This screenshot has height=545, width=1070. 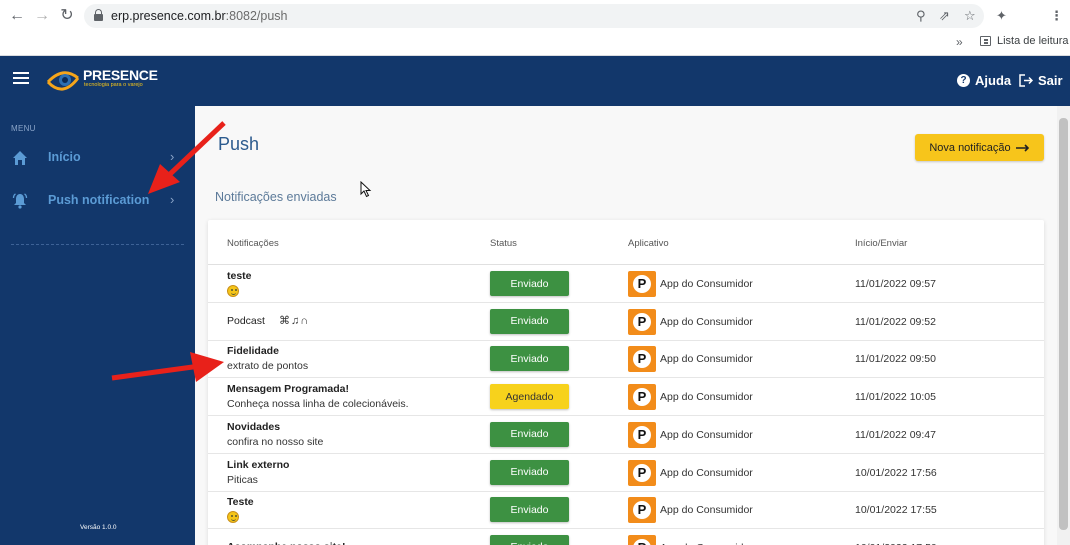 What do you see at coordinates (17, 16) in the screenshot?
I see `back-icon: ←` at bounding box center [17, 16].